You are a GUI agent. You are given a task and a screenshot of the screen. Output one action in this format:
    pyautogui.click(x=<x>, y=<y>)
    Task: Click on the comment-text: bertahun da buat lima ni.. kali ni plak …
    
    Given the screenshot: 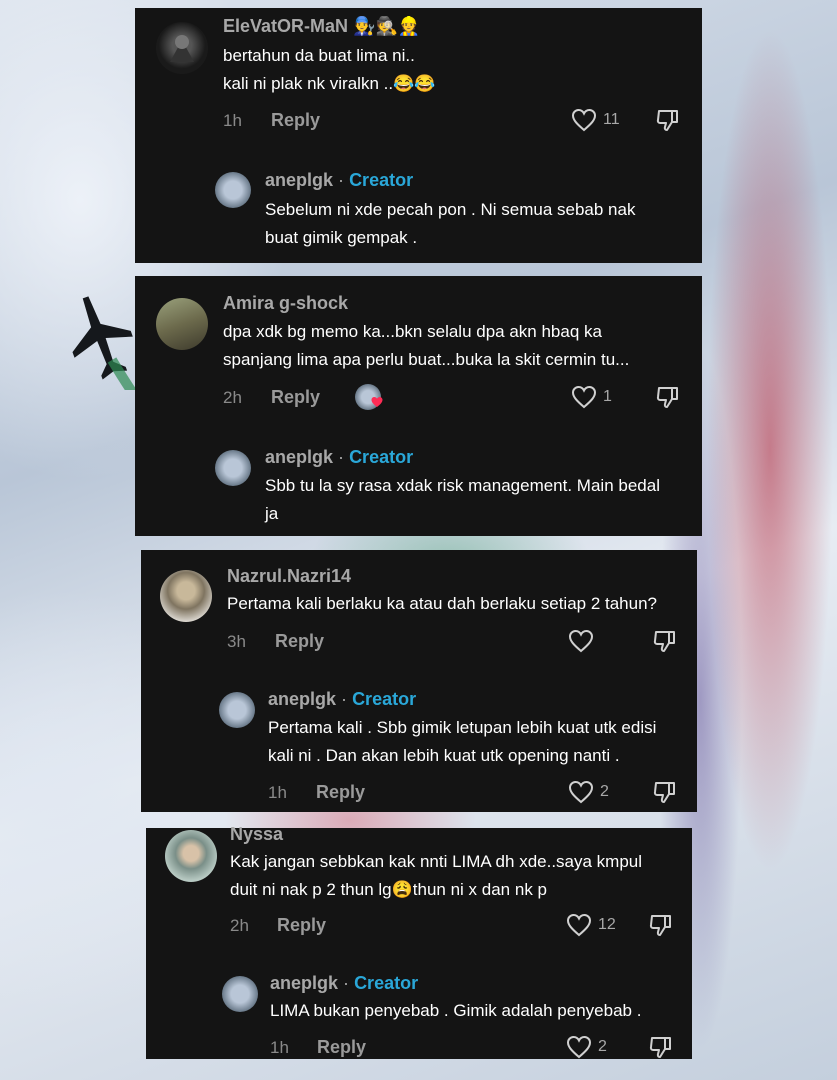 What is the action you would take?
    pyautogui.click(x=329, y=69)
    